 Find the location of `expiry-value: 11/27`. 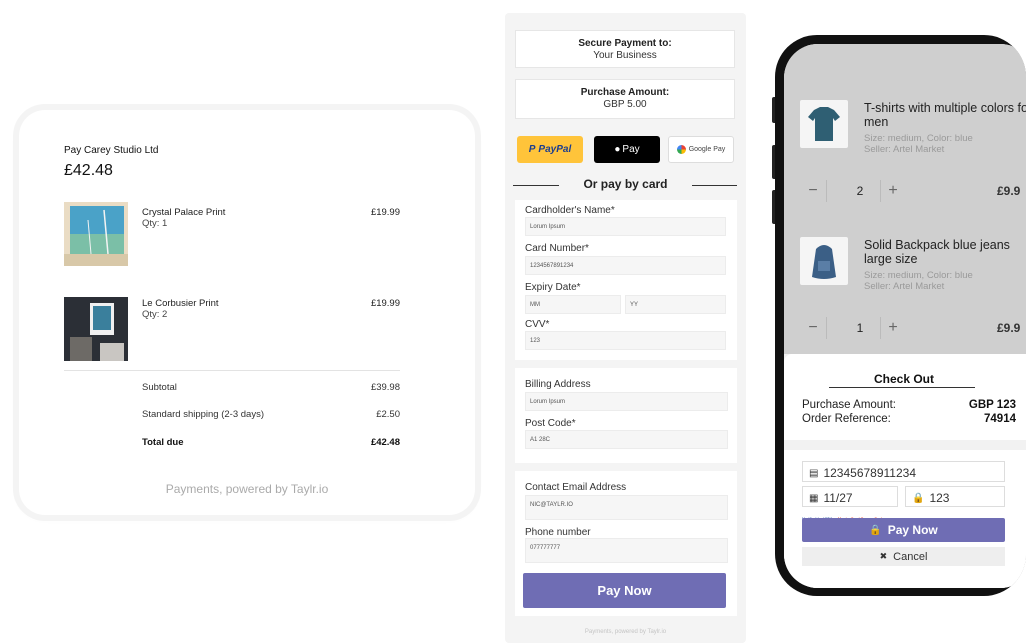

expiry-value: 11/27 is located at coordinates (838, 498).